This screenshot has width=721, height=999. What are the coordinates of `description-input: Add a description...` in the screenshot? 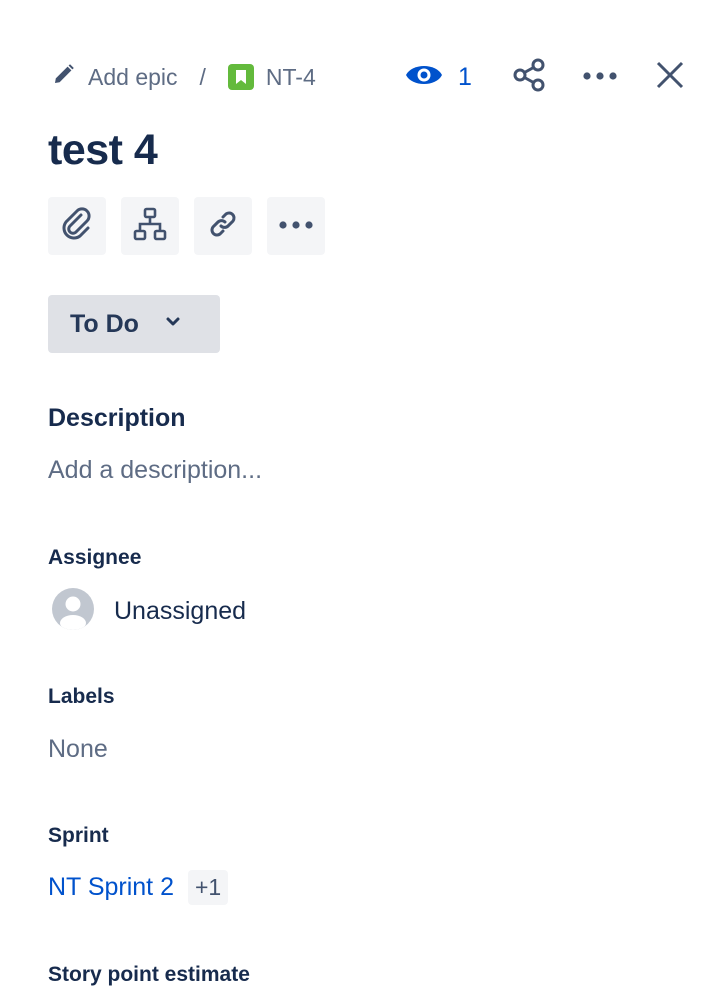 It's located at (155, 470).